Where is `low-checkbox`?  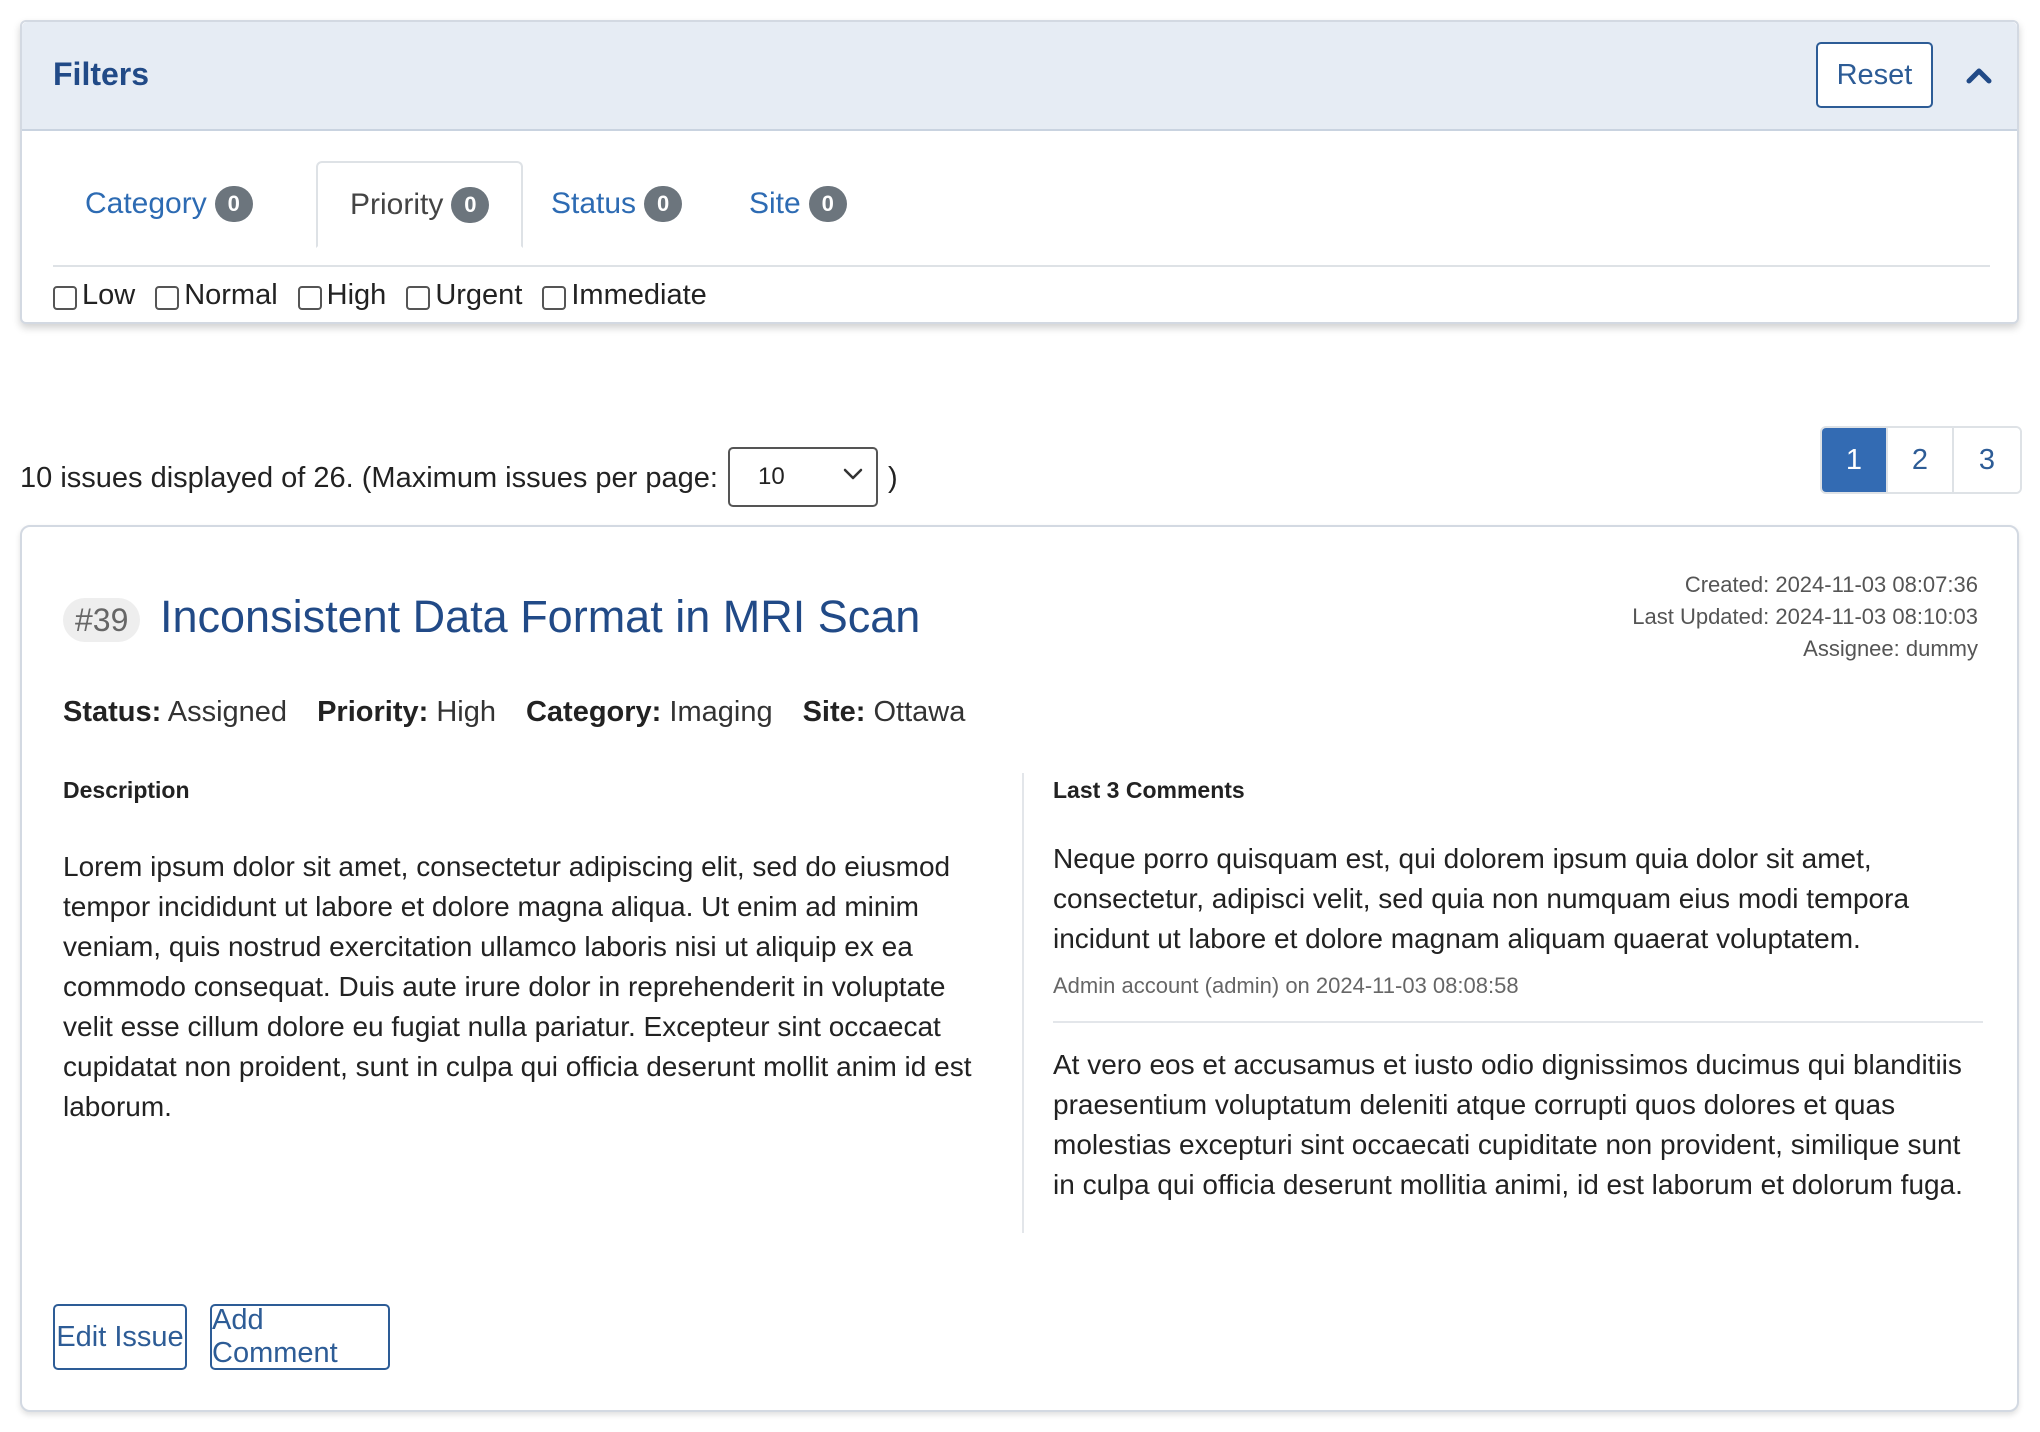
low-checkbox is located at coordinates (65, 297).